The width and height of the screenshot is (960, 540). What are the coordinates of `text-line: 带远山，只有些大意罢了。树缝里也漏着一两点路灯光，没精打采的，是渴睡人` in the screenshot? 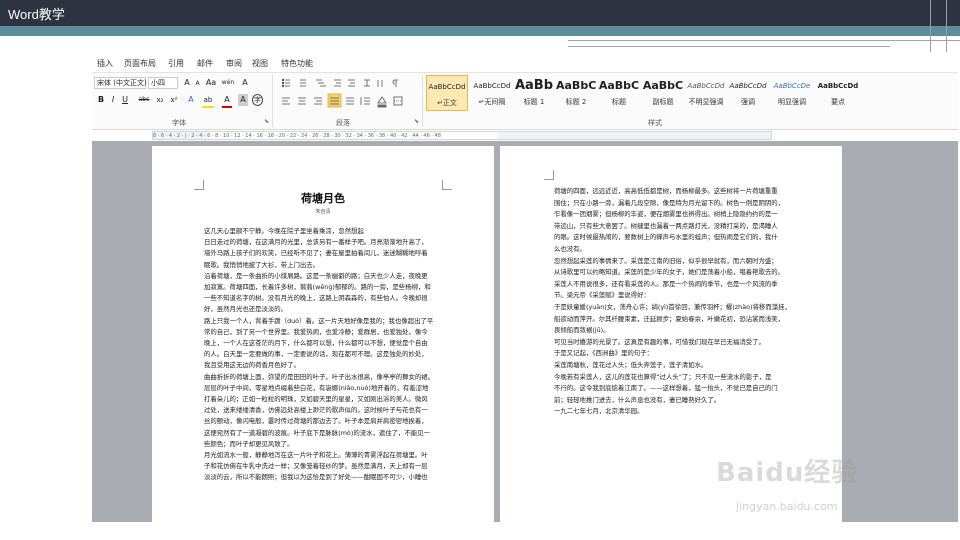 It's located at (666, 225).